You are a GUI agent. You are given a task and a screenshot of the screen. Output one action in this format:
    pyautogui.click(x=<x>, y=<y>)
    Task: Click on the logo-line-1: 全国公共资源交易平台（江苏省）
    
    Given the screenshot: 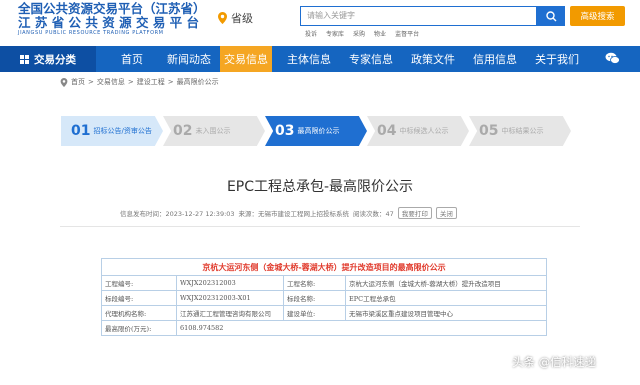 What is the action you would take?
    pyautogui.click(x=112, y=8)
    